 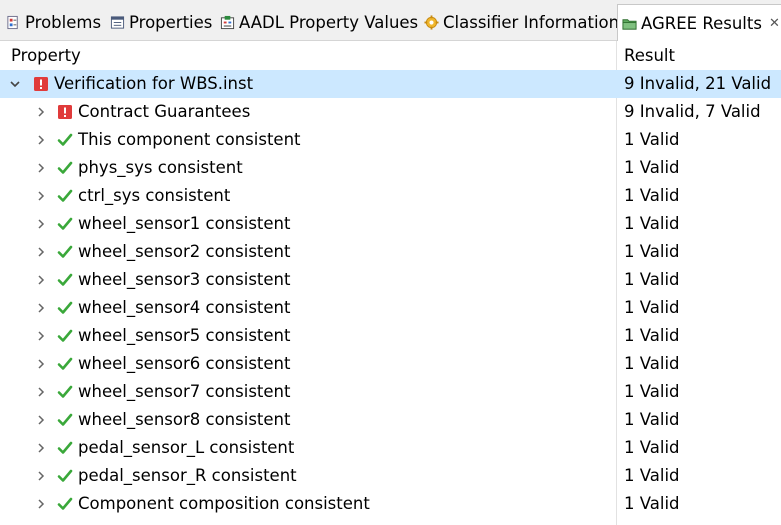 I want to click on tree-row-label: wheel_sensor8 consistent, so click(x=184, y=419).